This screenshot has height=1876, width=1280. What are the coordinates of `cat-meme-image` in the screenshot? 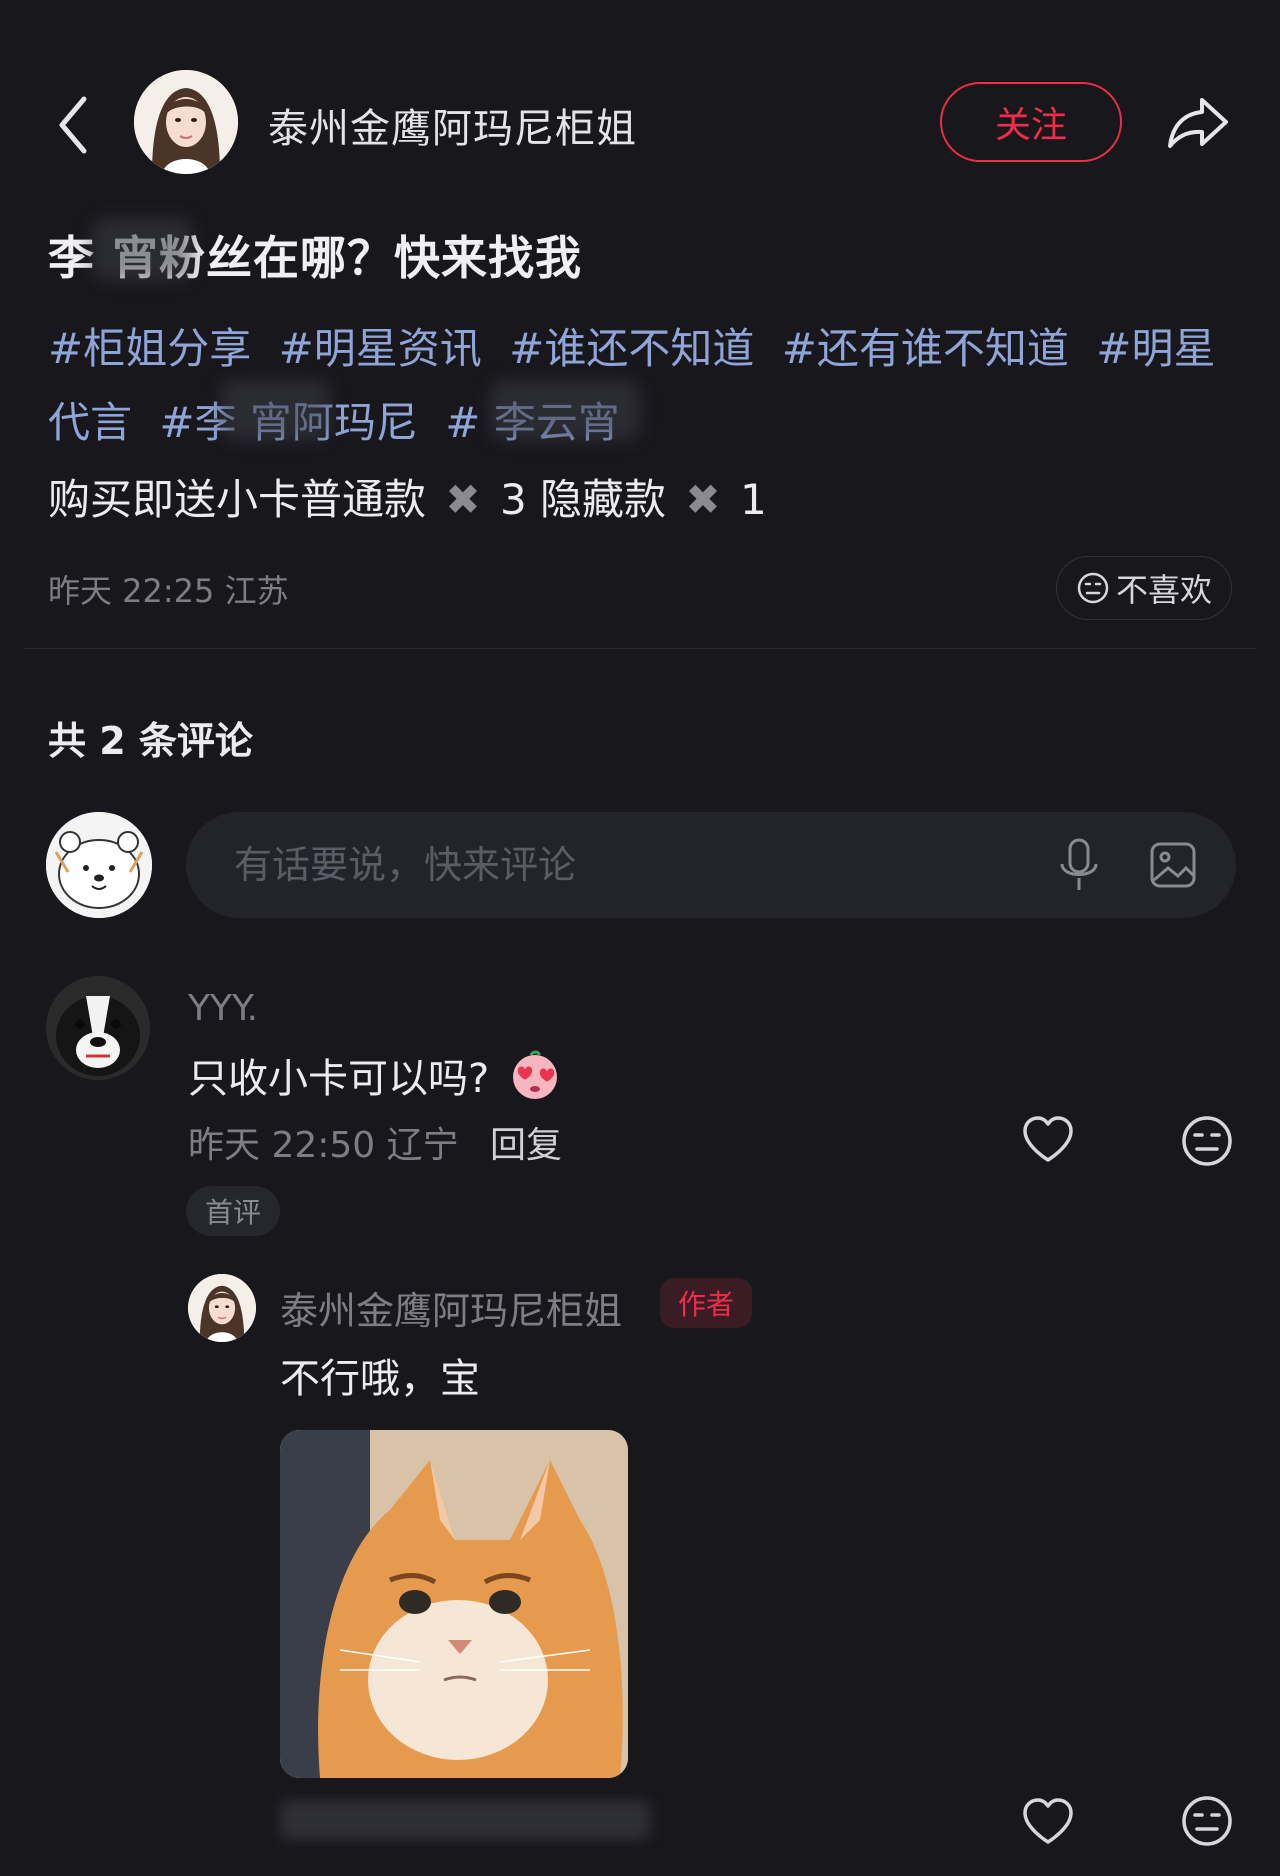 It's located at (454, 1604).